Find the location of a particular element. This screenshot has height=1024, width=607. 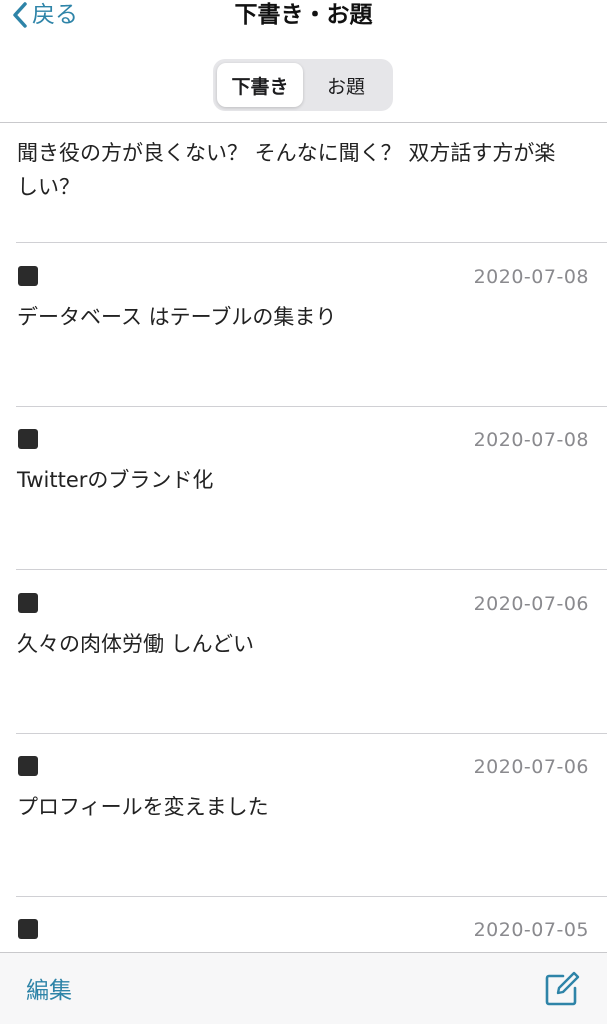

entry-text: データベース はテーブルの集まり is located at coordinates (177, 317).